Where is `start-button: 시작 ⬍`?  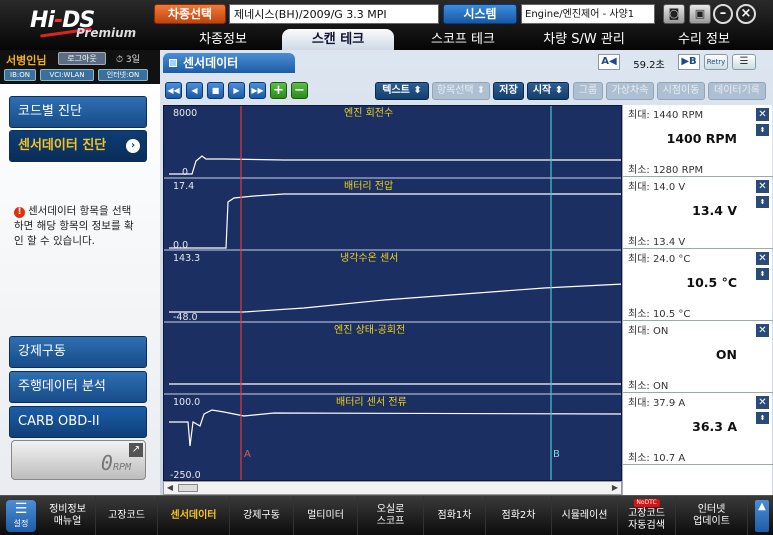 start-button: 시작 ⬍ is located at coordinates (548, 91).